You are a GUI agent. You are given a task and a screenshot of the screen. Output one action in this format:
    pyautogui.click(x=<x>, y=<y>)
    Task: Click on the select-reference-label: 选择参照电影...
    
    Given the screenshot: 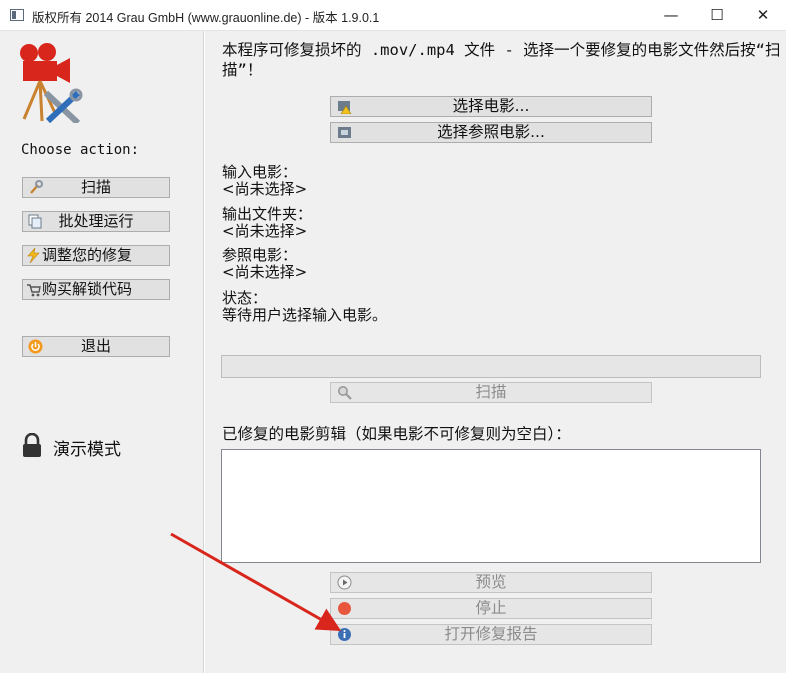 What is the action you would take?
    pyautogui.click(x=491, y=132)
    